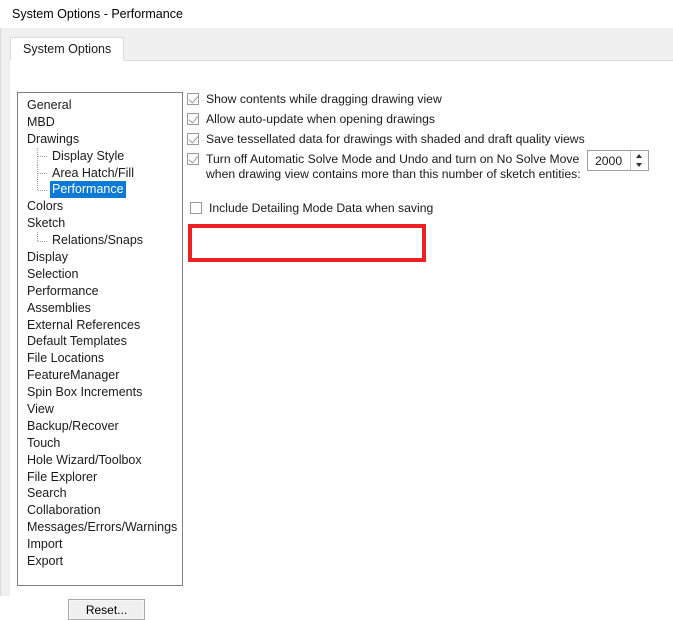 The height and width of the screenshot is (620, 673). Describe the element at coordinates (46, 223) in the screenshot. I see `sidebar-item-label: Sketch` at that location.